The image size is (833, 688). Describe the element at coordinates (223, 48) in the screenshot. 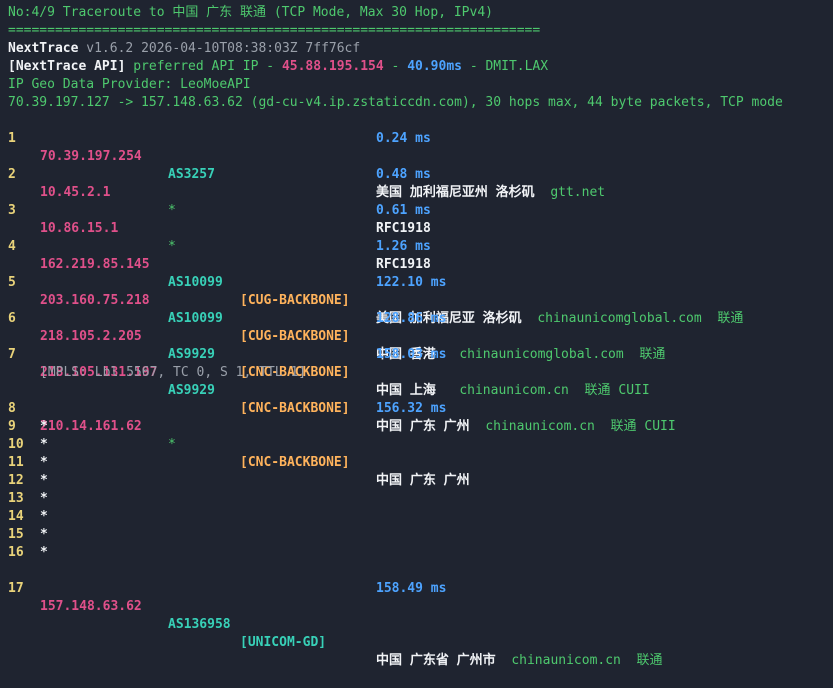

I see `app-version-meta: v1.6.2 2026-04-10T08:38:03Z 7ff76cf` at that location.